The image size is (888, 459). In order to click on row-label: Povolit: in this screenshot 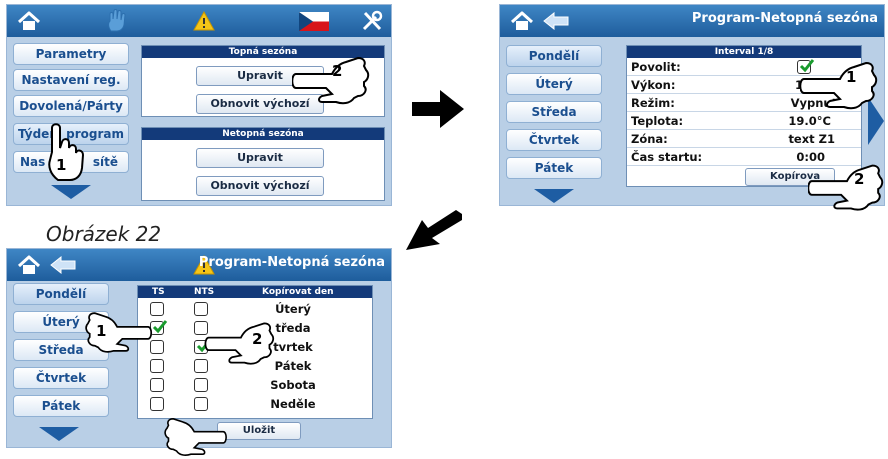, I will do `click(656, 67)`.